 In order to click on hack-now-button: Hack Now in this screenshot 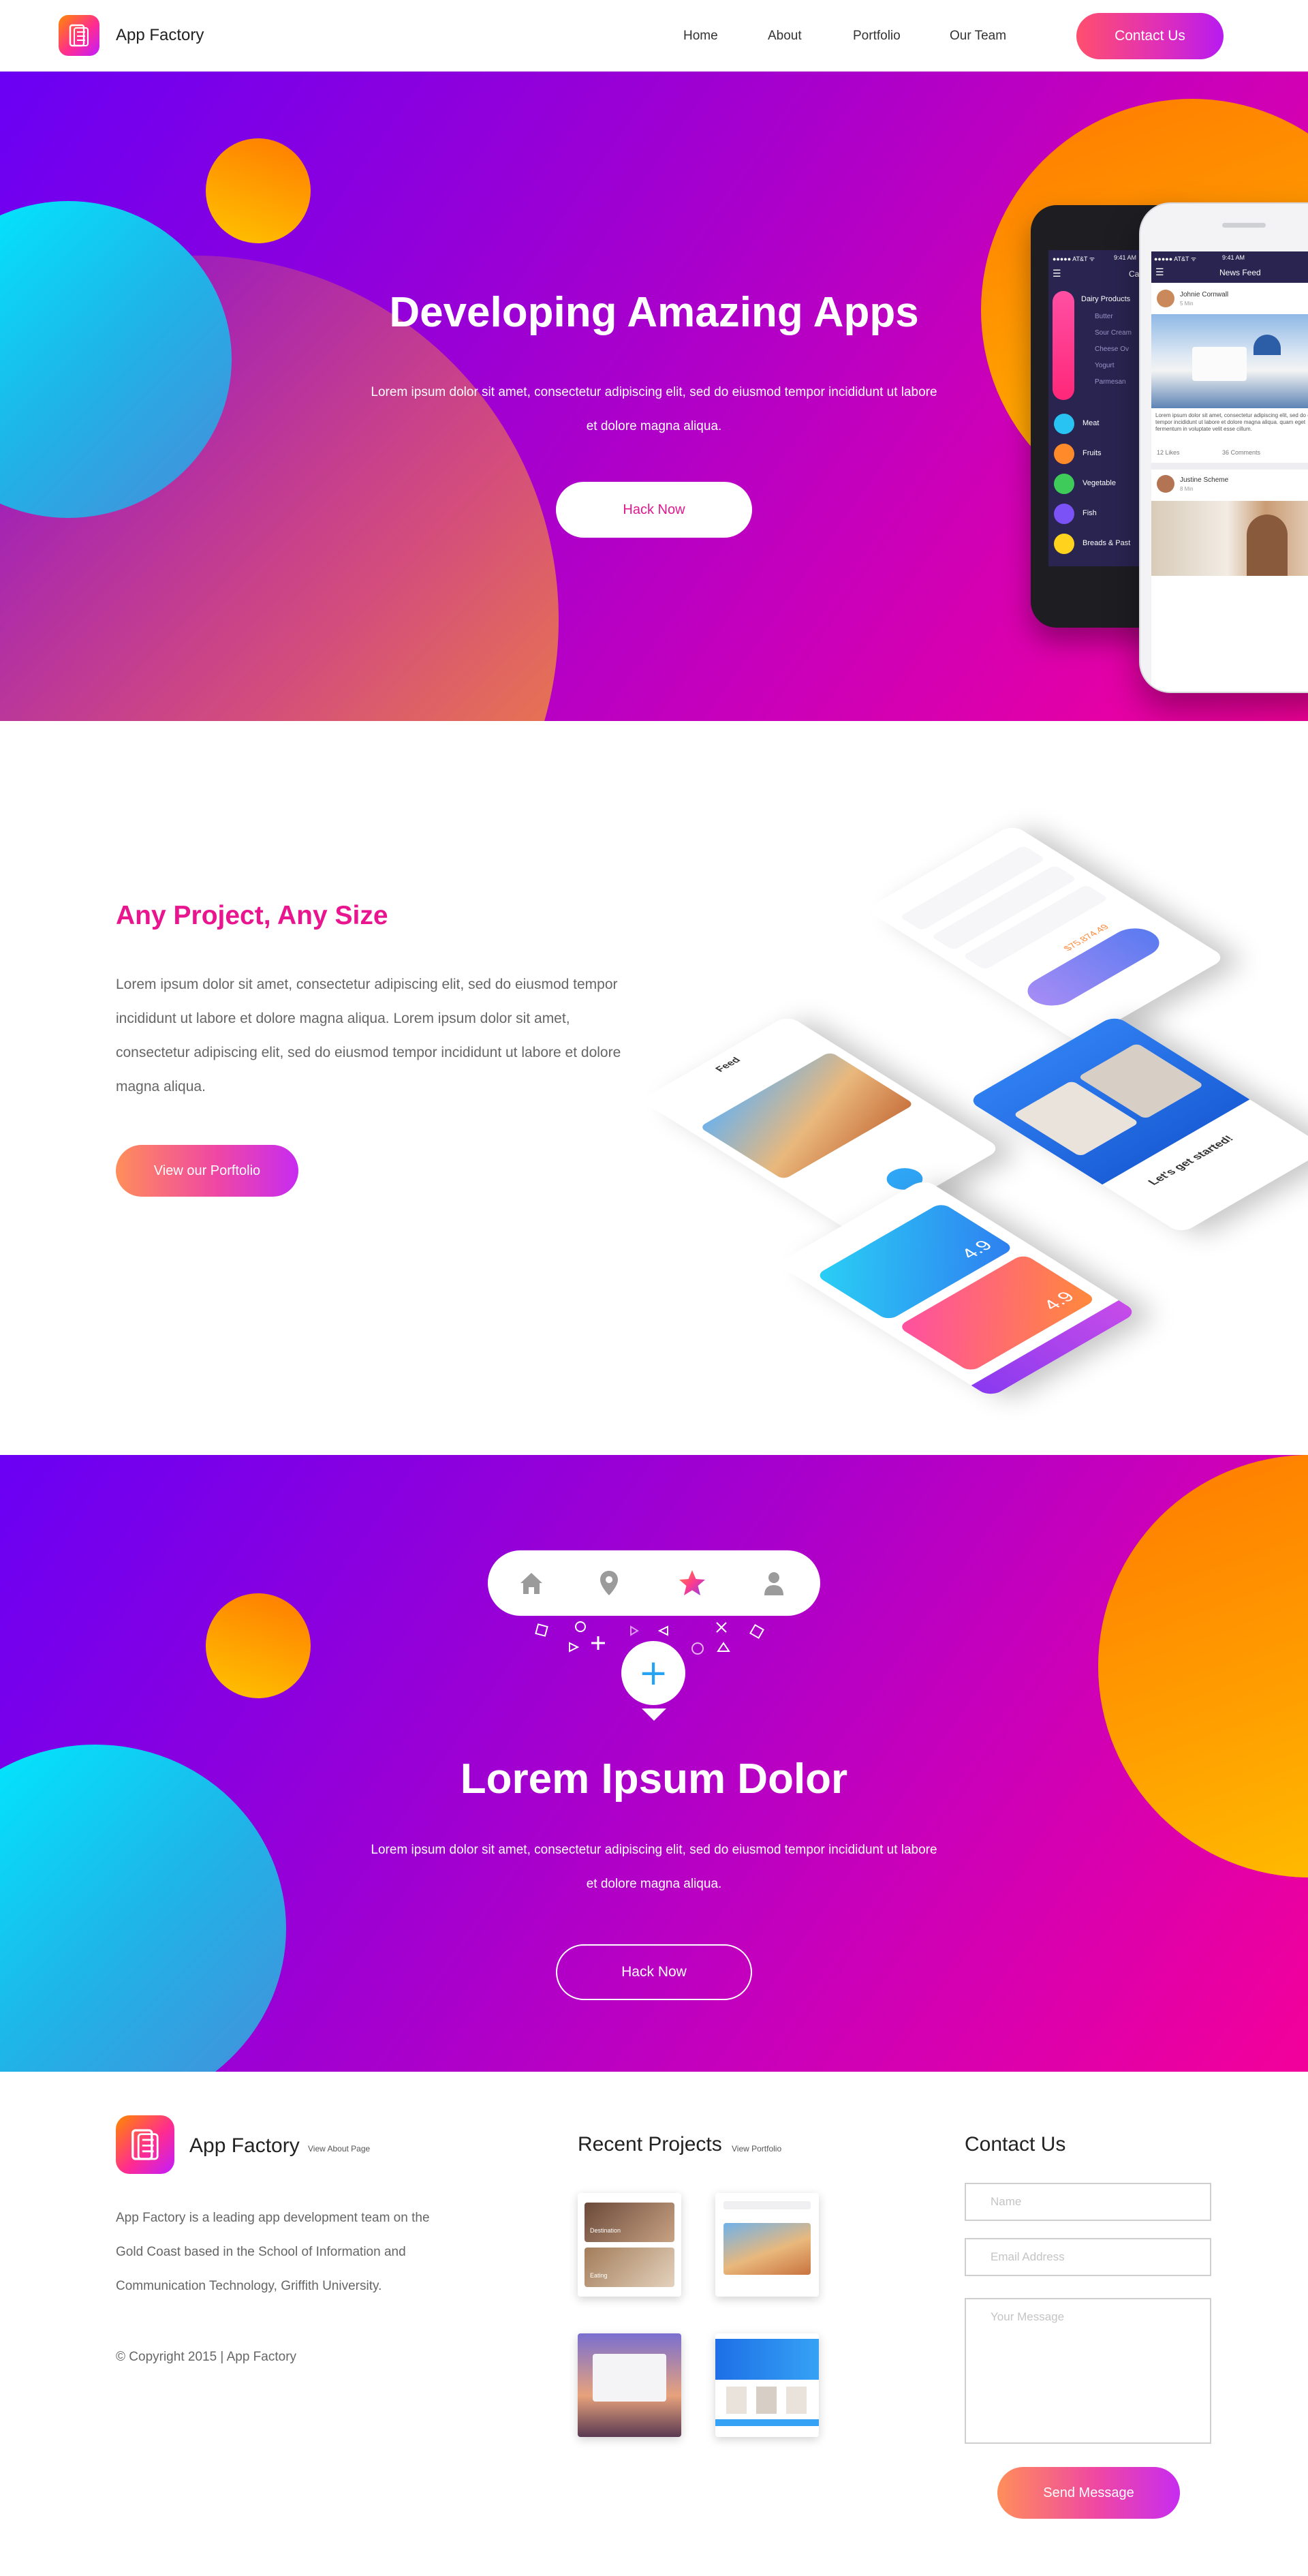, I will do `click(654, 510)`.